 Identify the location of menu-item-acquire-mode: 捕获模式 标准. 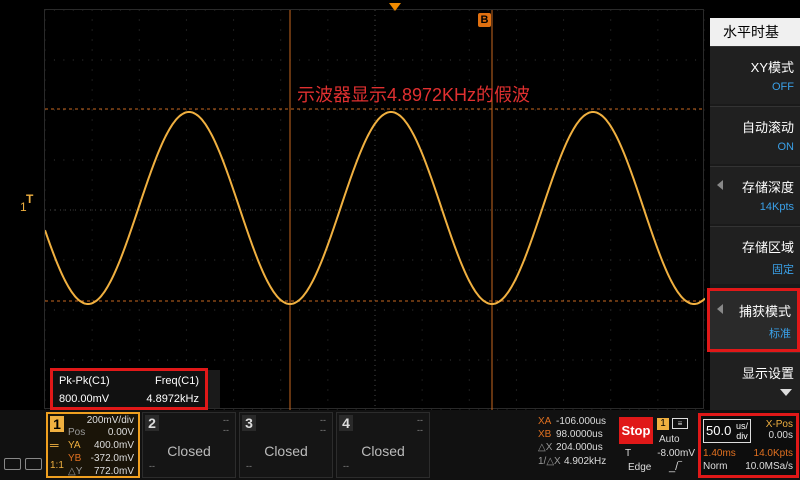
(753, 320).